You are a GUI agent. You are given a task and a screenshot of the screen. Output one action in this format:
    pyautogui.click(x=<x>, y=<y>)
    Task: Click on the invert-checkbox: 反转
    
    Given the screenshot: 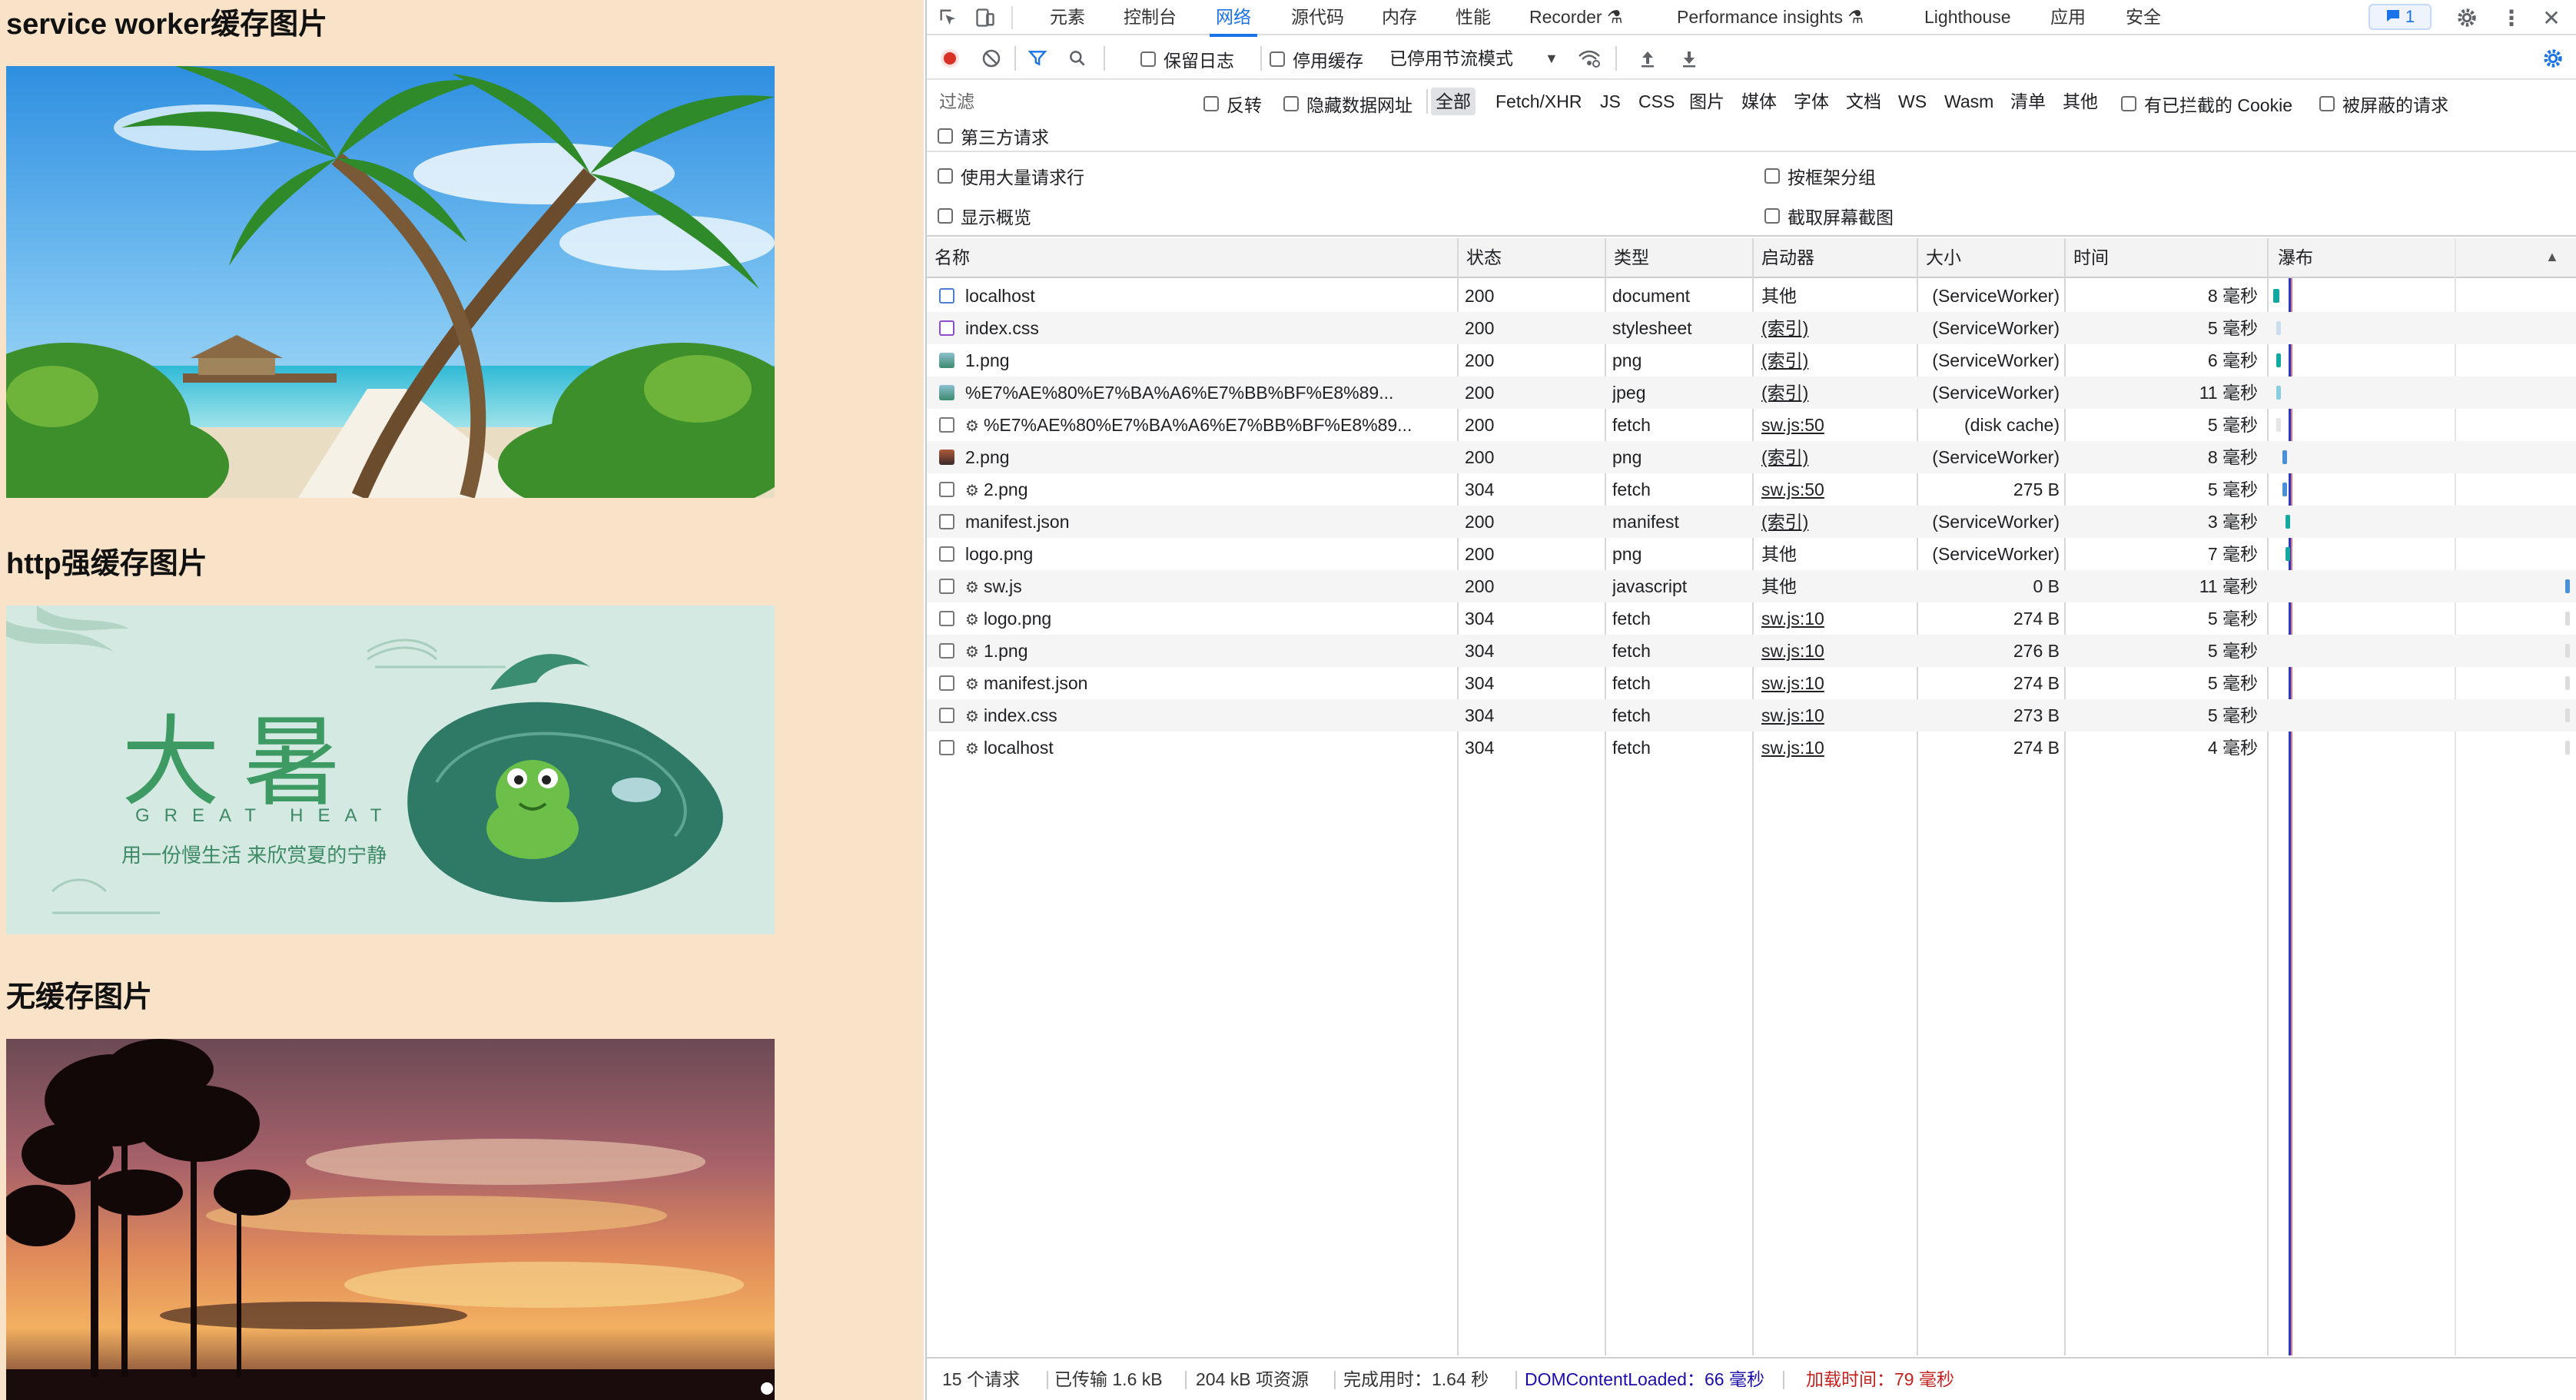 What is the action you would take?
    pyautogui.click(x=1232, y=104)
    